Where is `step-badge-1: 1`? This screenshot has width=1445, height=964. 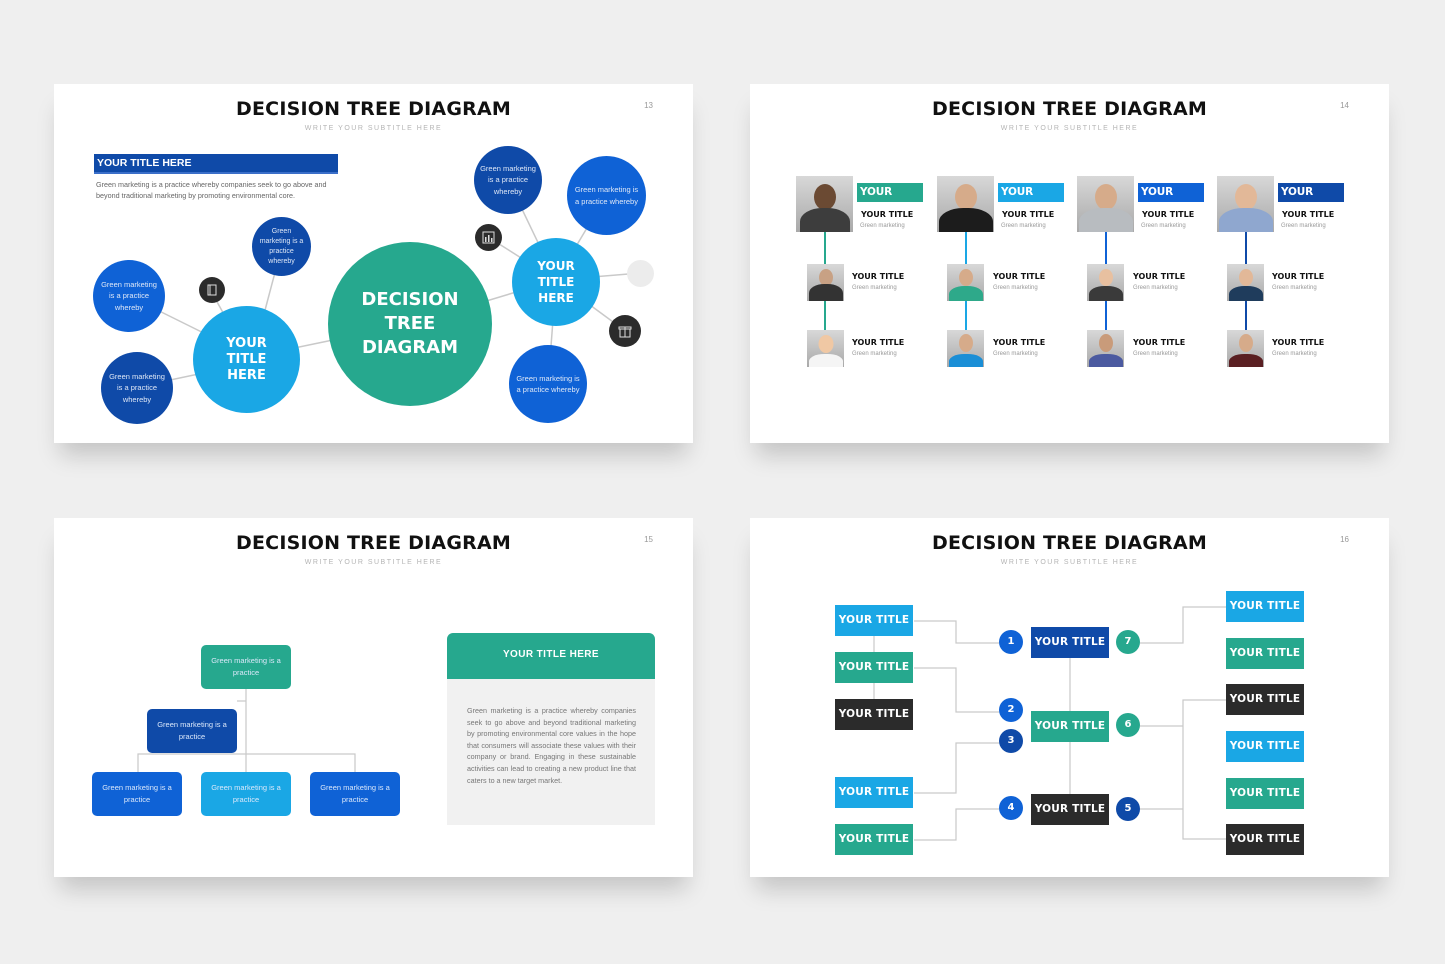 step-badge-1: 1 is located at coordinates (1011, 642).